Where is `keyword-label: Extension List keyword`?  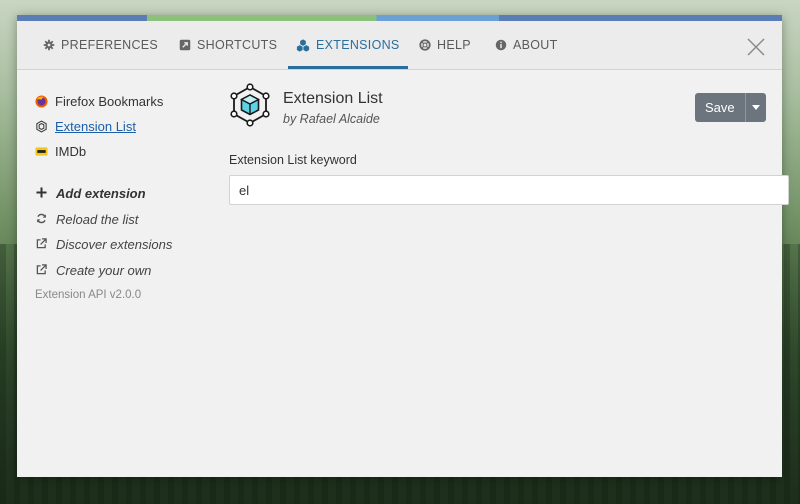
keyword-label: Extension List keyword is located at coordinates (293, 160).